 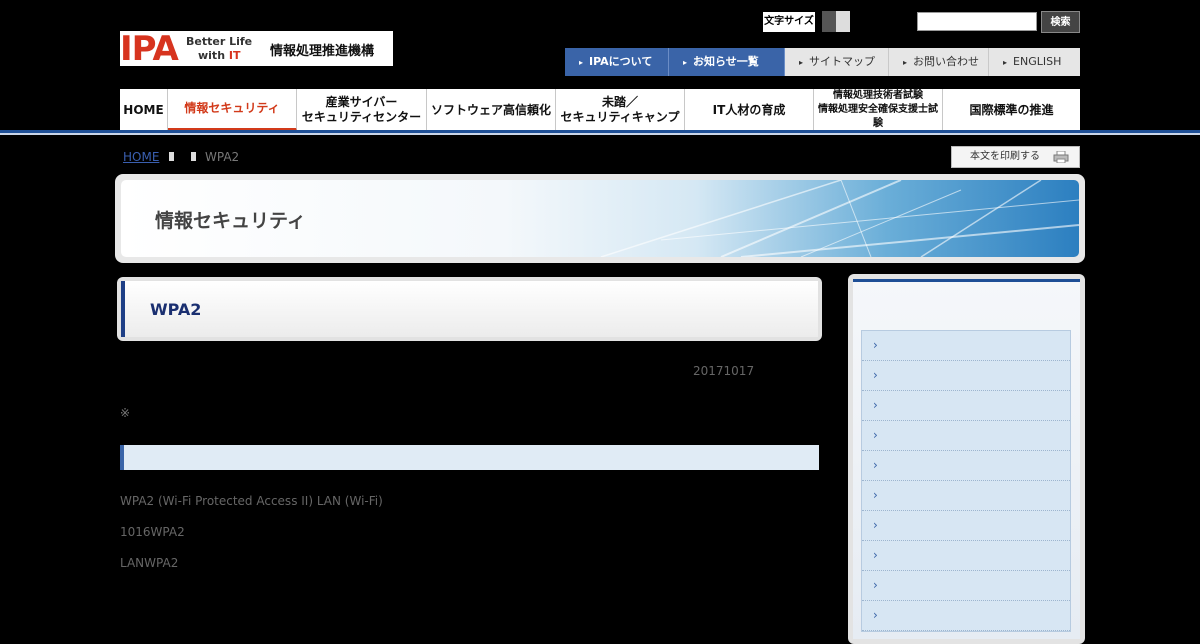 I want to click on banner-light-streaks, so click(x=839, y=218).